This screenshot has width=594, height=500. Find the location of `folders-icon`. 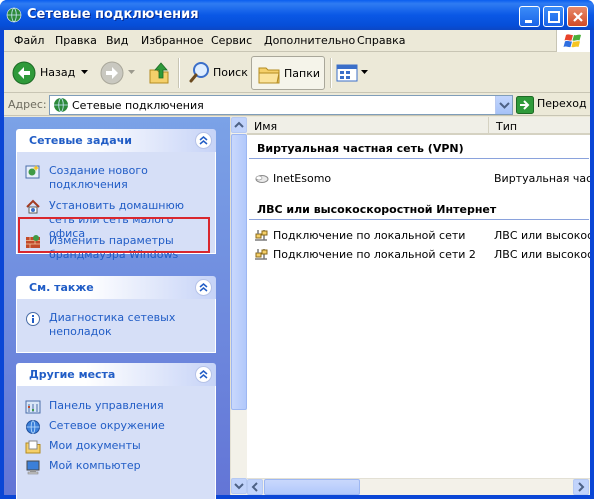

folders-icon is located at coordinates (269, 75).